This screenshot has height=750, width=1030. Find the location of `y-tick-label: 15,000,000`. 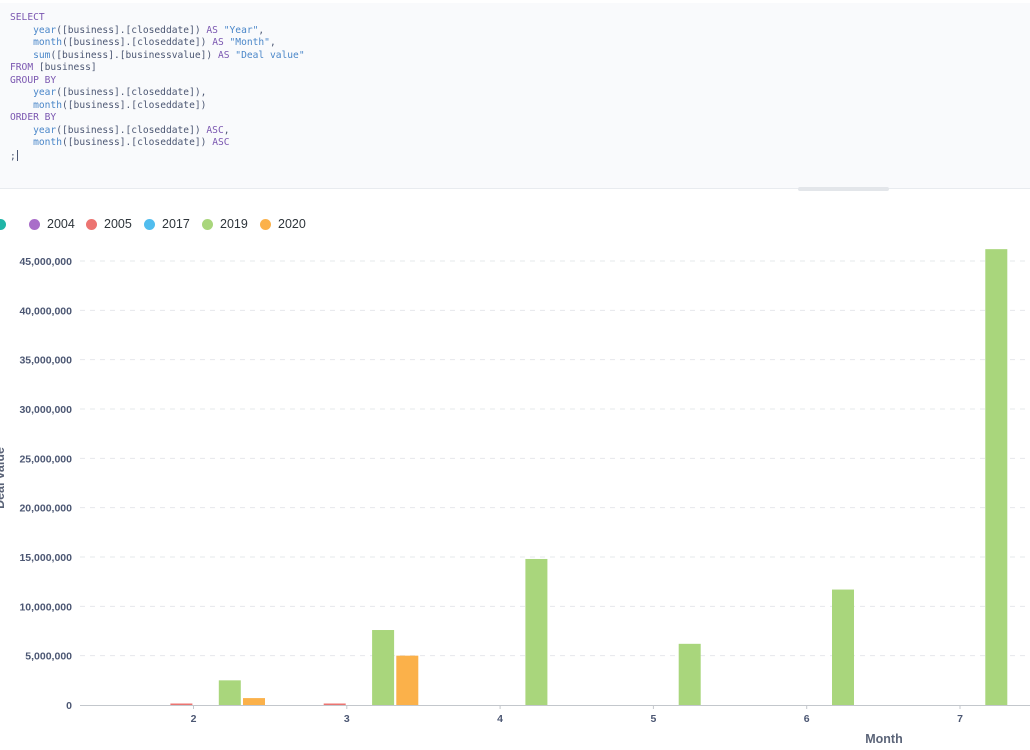

y-tick-label: 15,000,000 is located at coordinates (45, 558).